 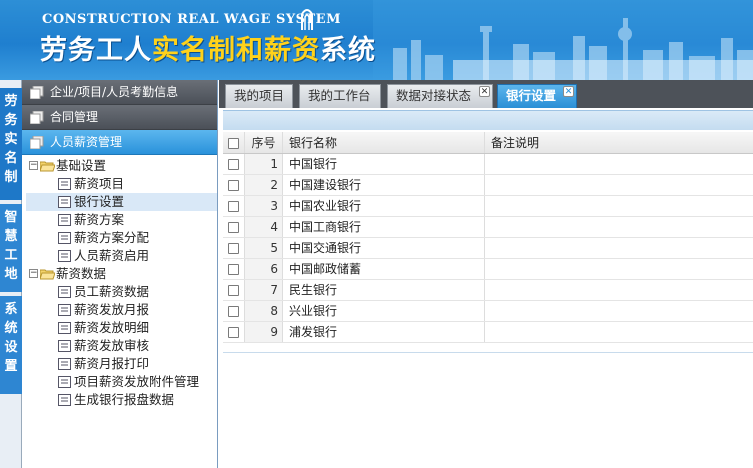 I want to click on row-number: 4, so click(x=264, y=227).